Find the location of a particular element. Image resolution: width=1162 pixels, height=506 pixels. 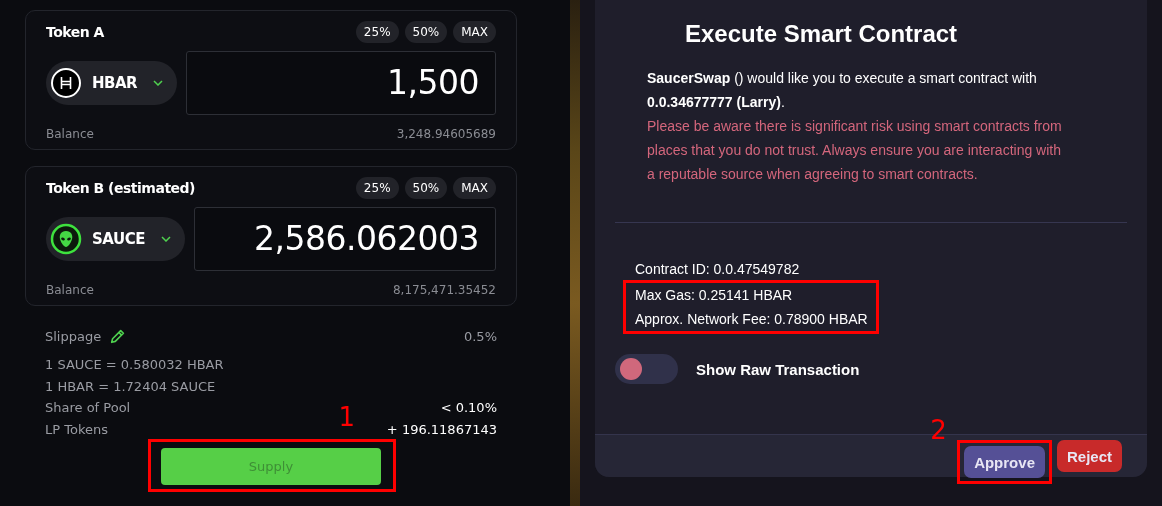

token-selector: HBAR is located at coordinates (112, 83).